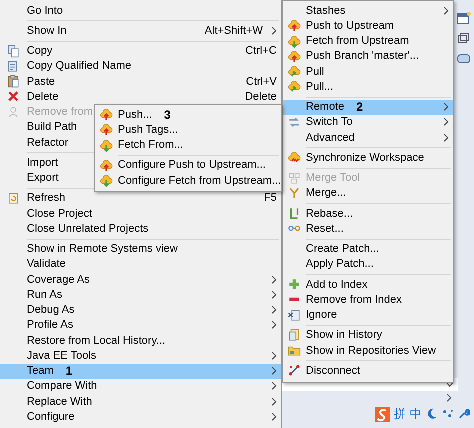 The width and height of the screenshot is (474, 428). Describe the element at coordinates (360, 107) in the screenshot. I see `annotation-number: 2` at that location.